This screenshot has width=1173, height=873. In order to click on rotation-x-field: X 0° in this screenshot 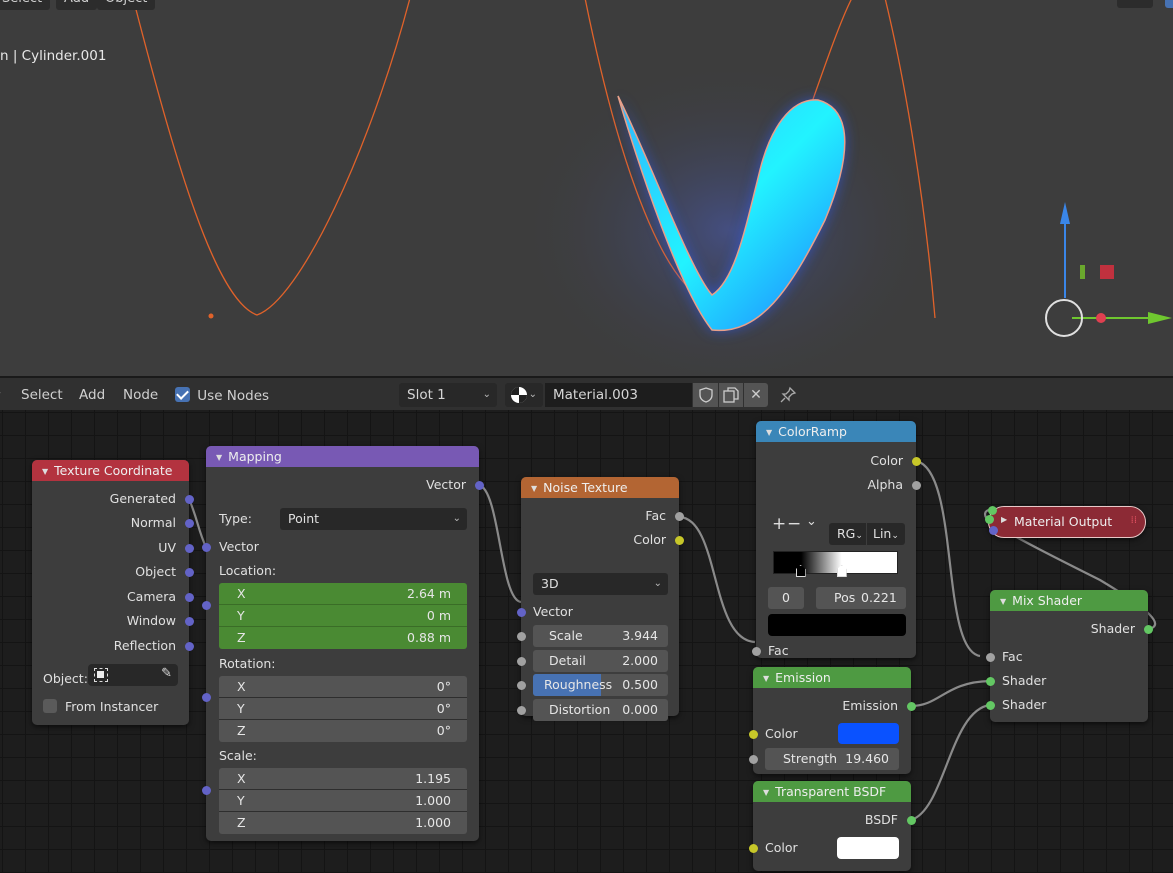, I will do `click(343, 687)`.